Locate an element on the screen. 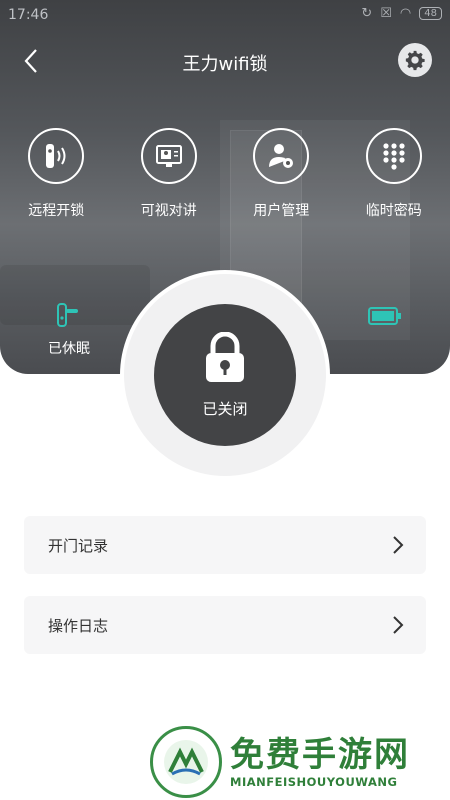 The image size is (450, 800). app-header: 王力wifi锁 is located at coordinates (225, 62).